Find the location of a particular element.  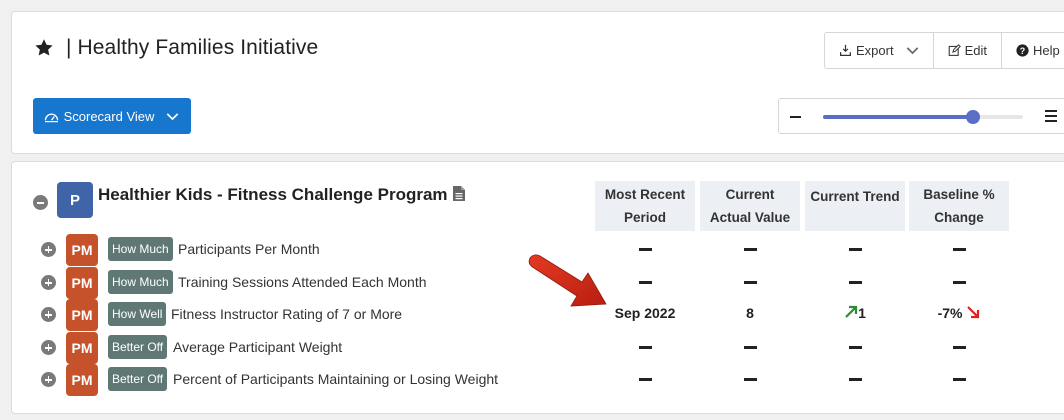

zoom-slider-fill is located at coordinates (898, 117).